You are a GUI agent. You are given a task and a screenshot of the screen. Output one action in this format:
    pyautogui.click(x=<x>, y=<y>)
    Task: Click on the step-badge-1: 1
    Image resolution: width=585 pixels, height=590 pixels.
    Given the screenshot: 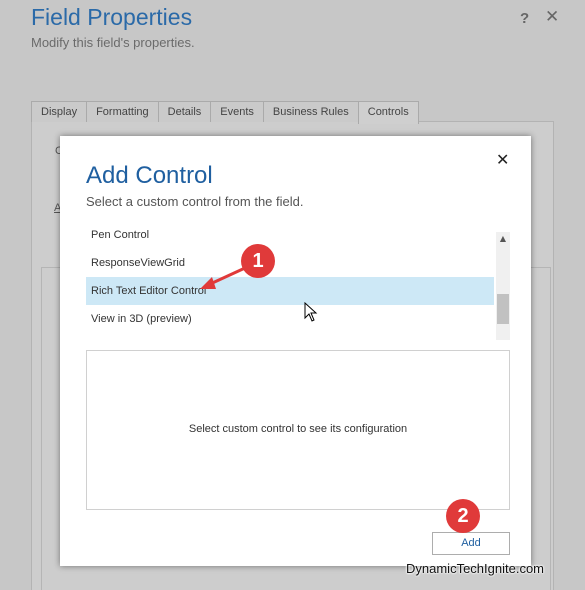 What is the action you would take?
    pyautogui.click(x=258, y=261)
    